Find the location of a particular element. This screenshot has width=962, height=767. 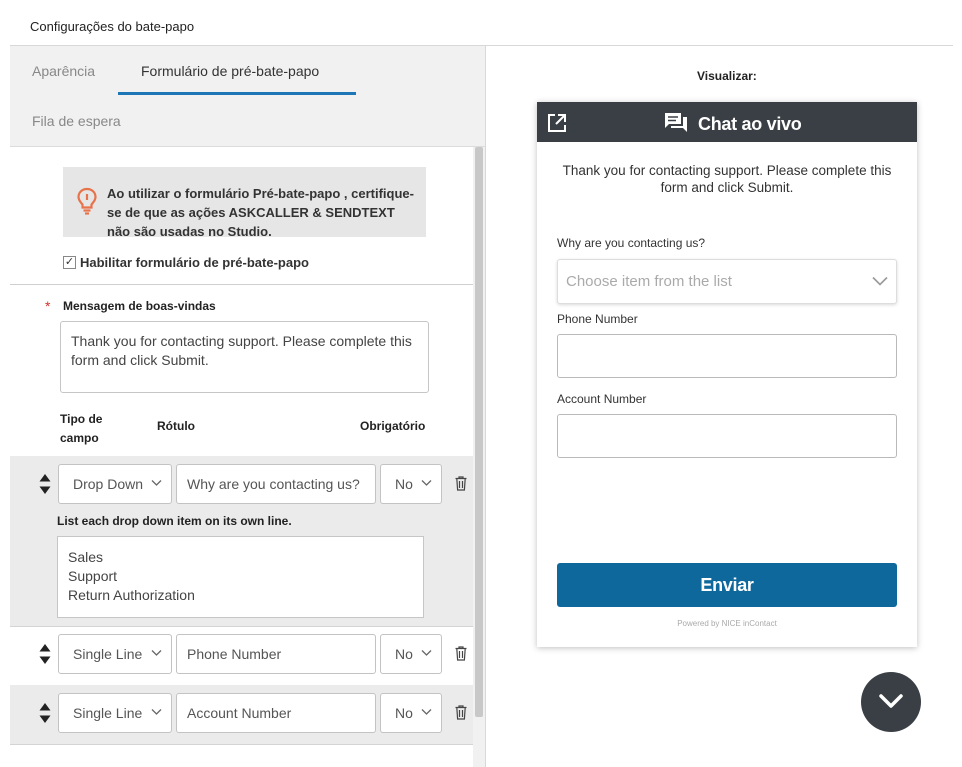

scrollbar-thumb is located at coordinates (479, 432).